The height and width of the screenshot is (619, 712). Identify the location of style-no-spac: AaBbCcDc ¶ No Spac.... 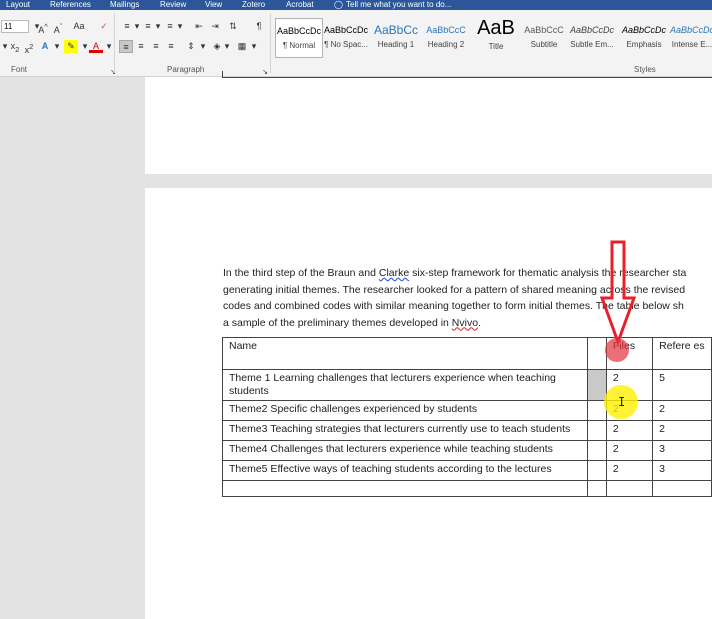
(346, 38).